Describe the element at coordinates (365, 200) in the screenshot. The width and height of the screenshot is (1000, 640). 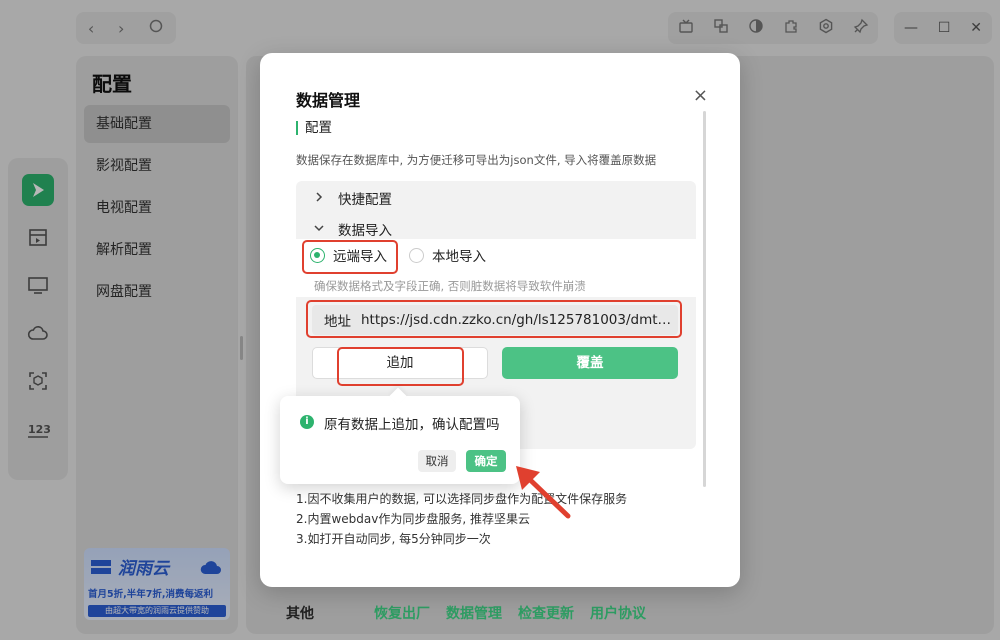
I see `collapse-quick-label: 快捷配置` at that location.